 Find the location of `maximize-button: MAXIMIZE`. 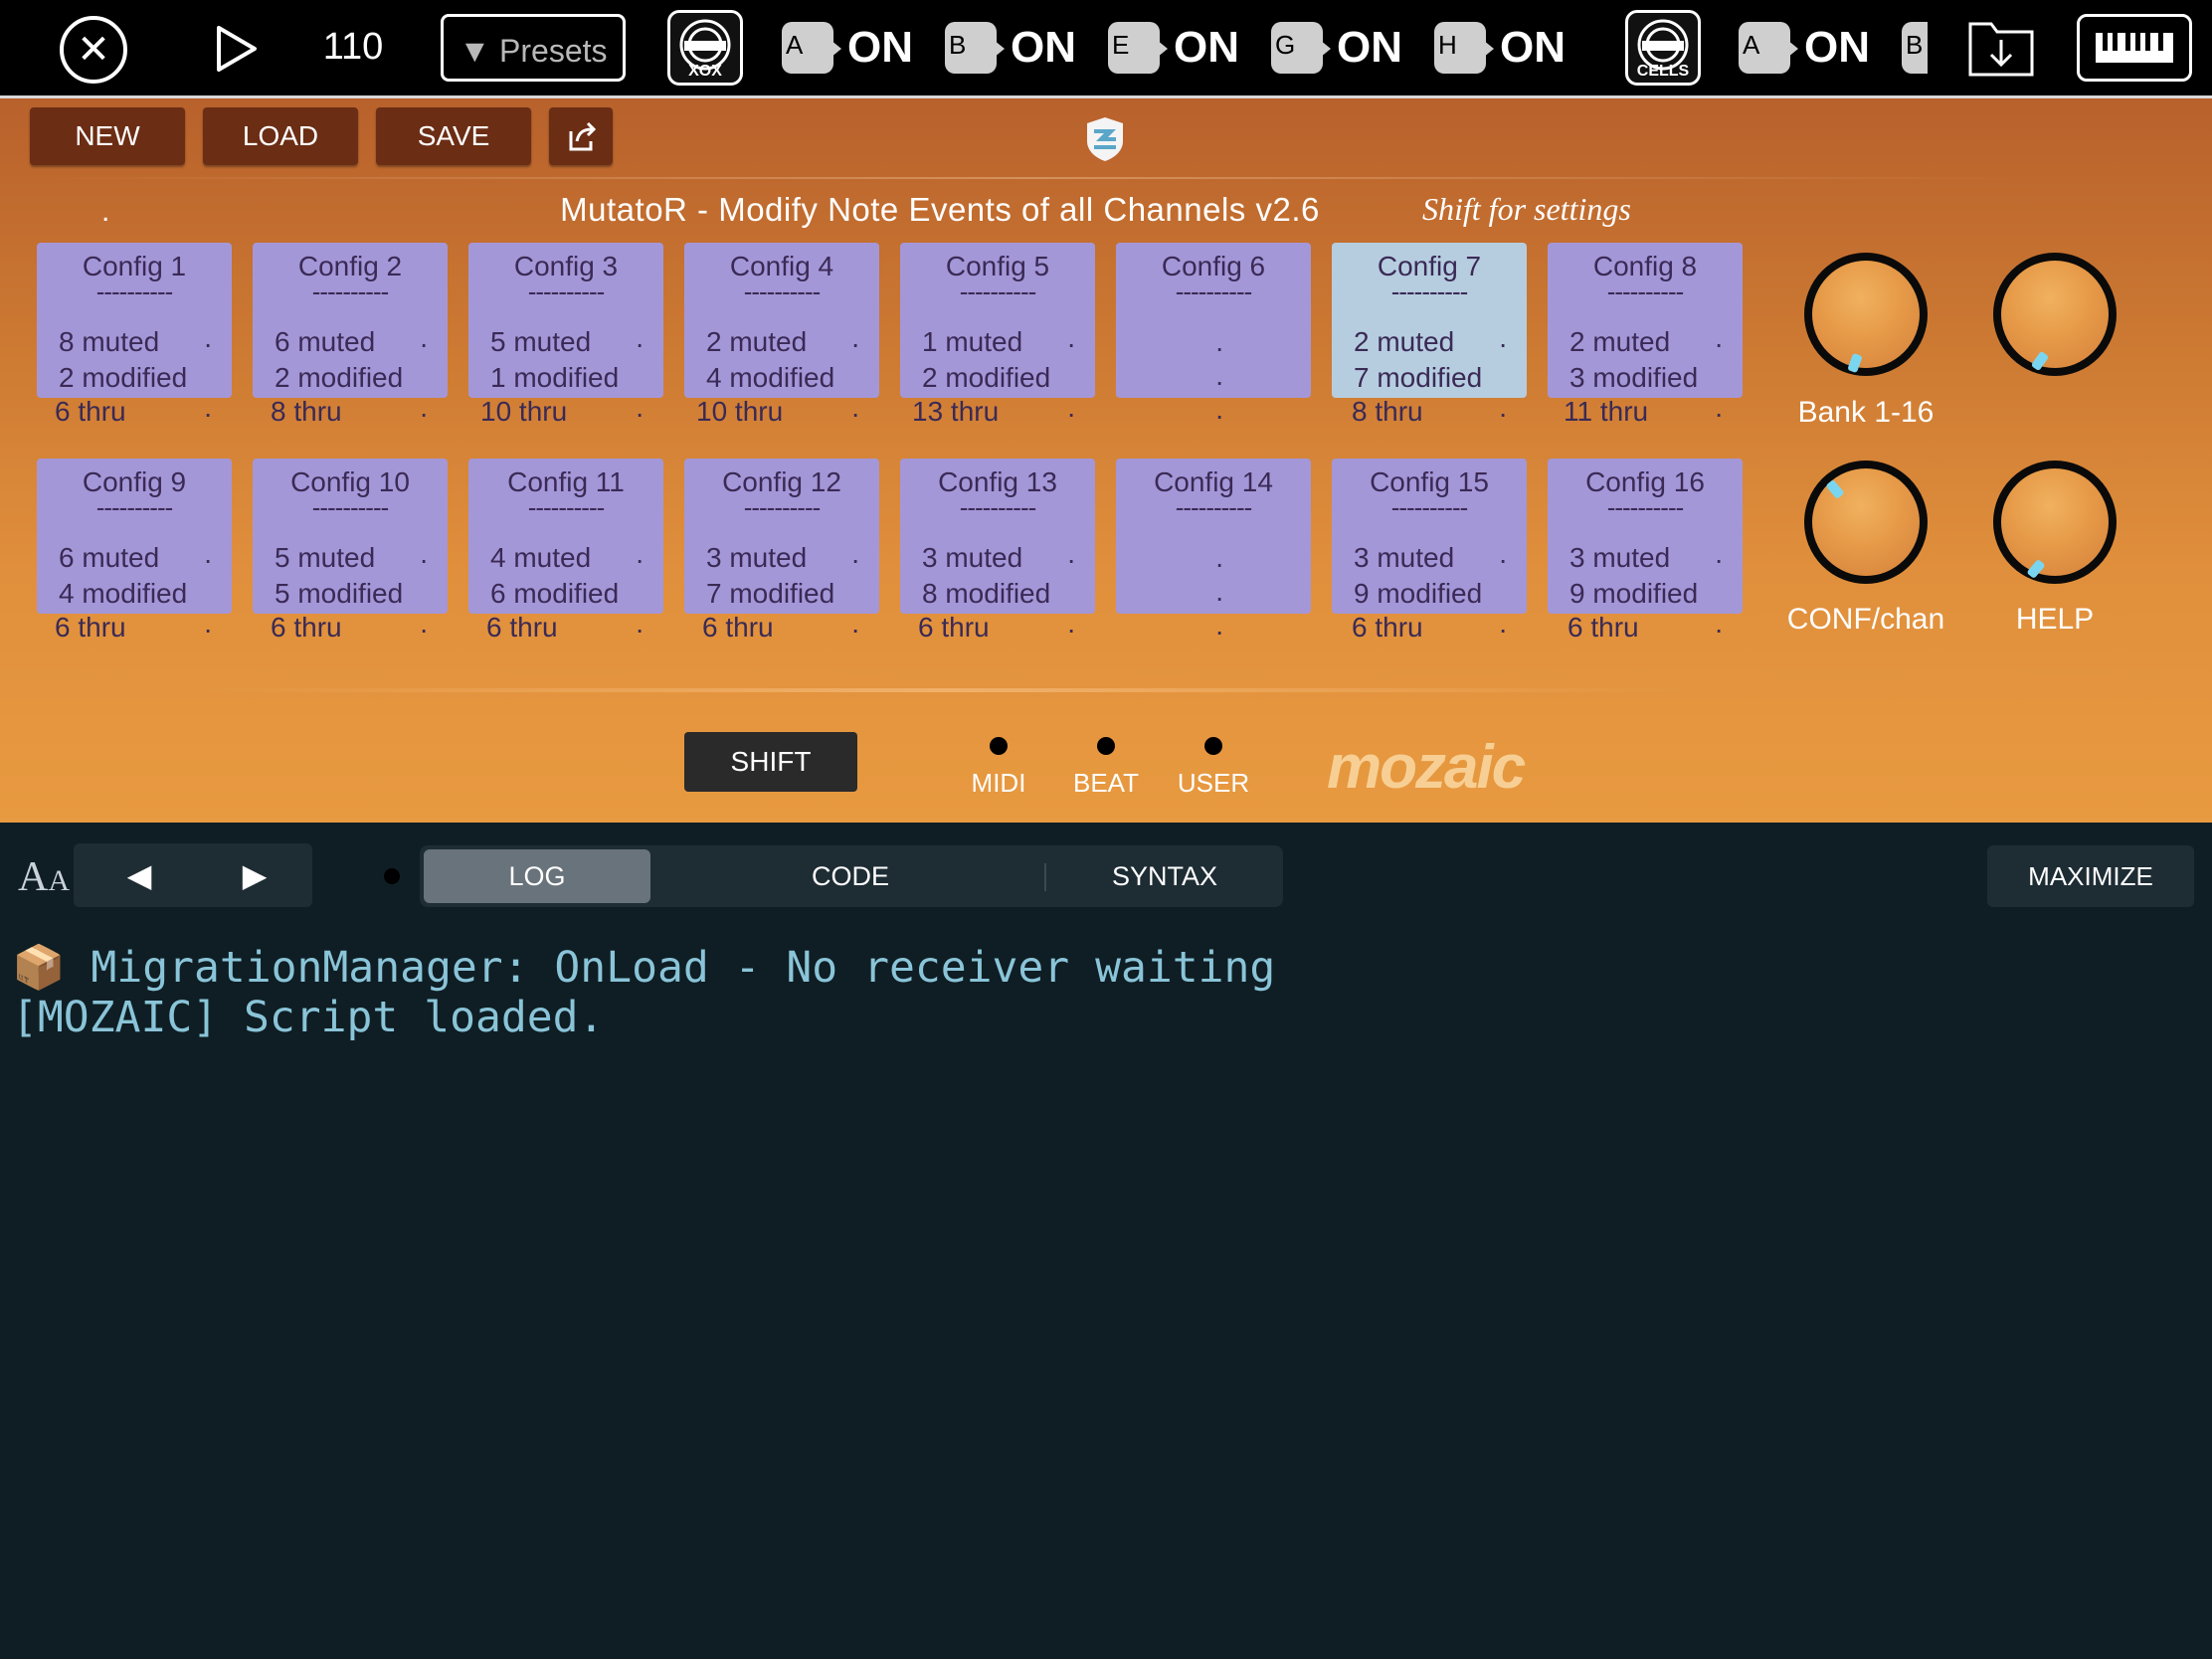

maximize-button: MAXIMIZE is located at coordinates (2090, 876).